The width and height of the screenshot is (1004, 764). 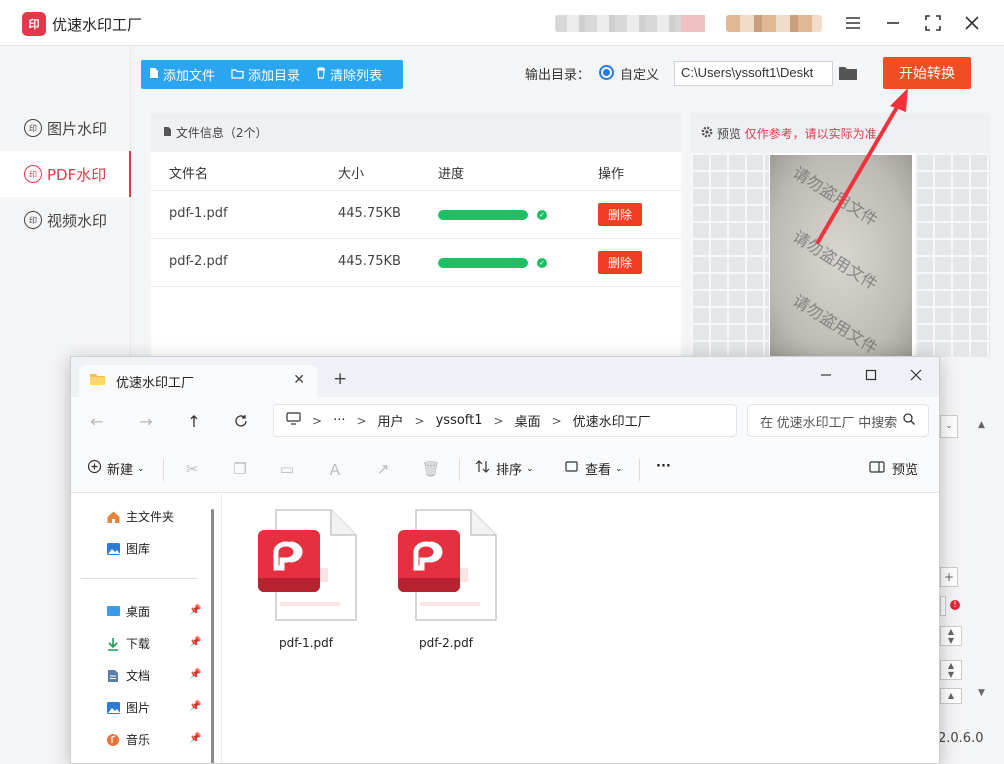 What do you see at coordinates (299, 380) in the screenshot?
I see `close-tab-icon: ✕` at bounding box center [299, 380].